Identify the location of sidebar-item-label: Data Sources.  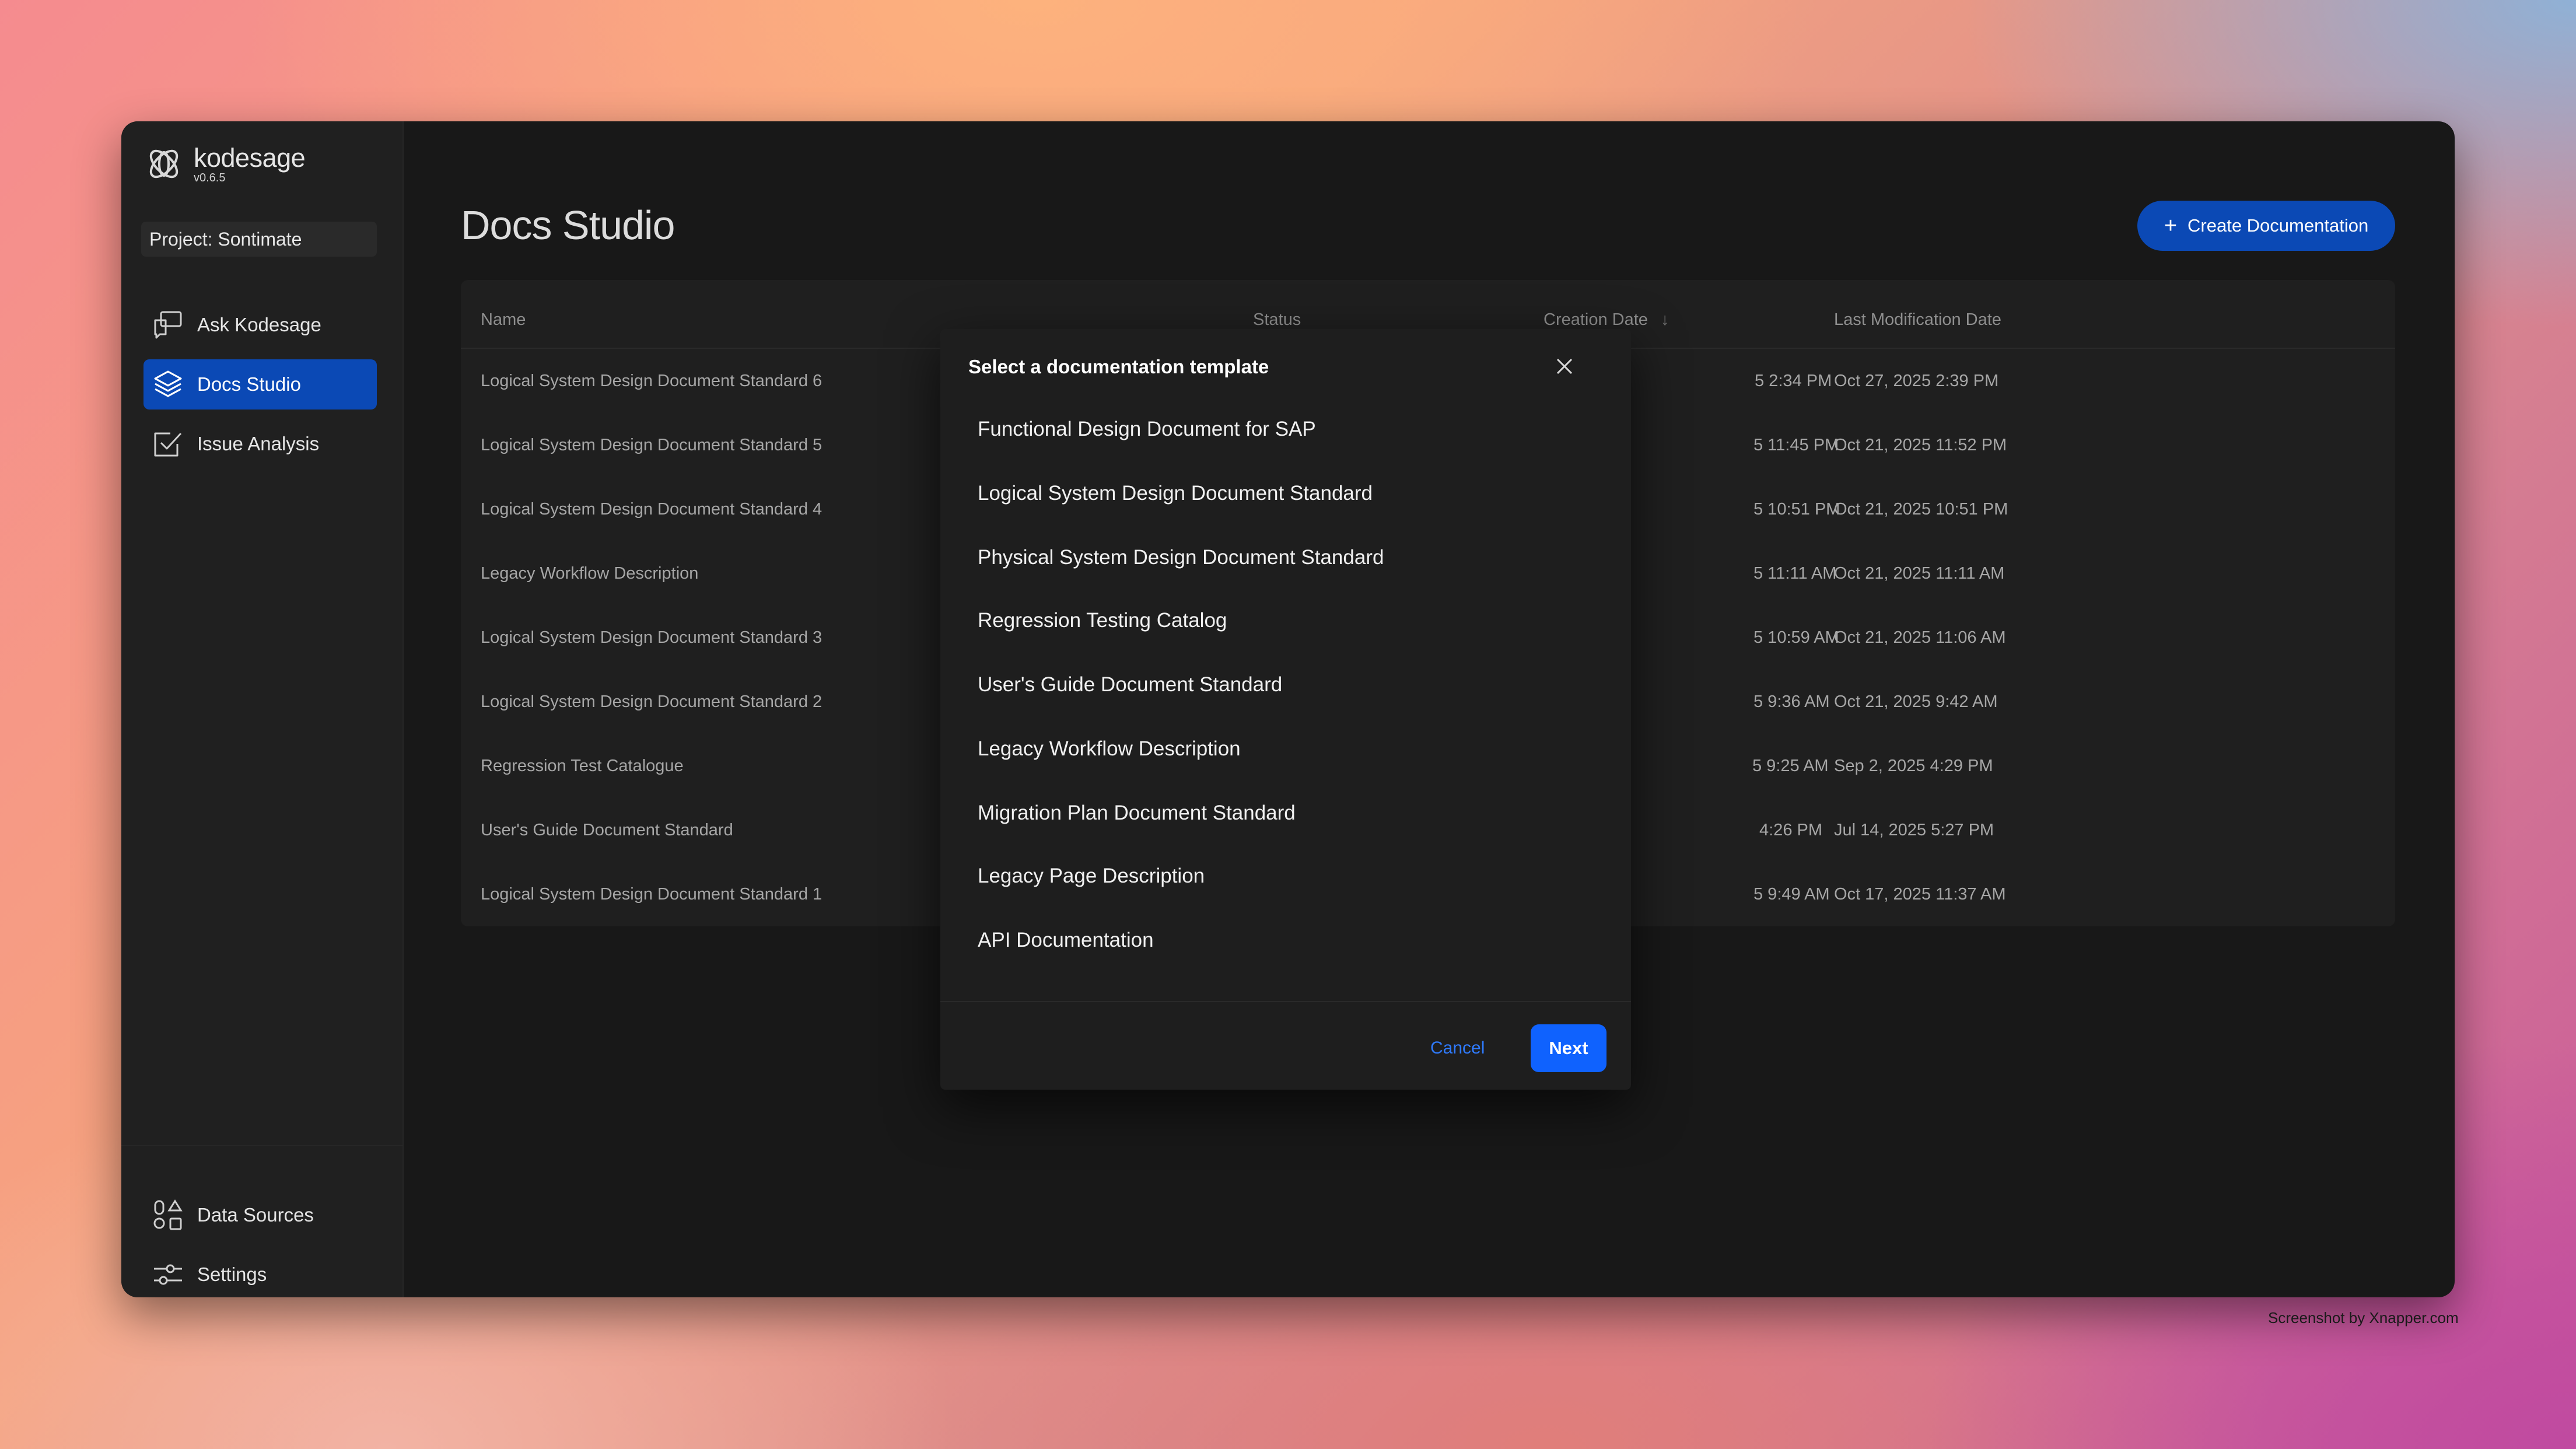
(256, 1215).